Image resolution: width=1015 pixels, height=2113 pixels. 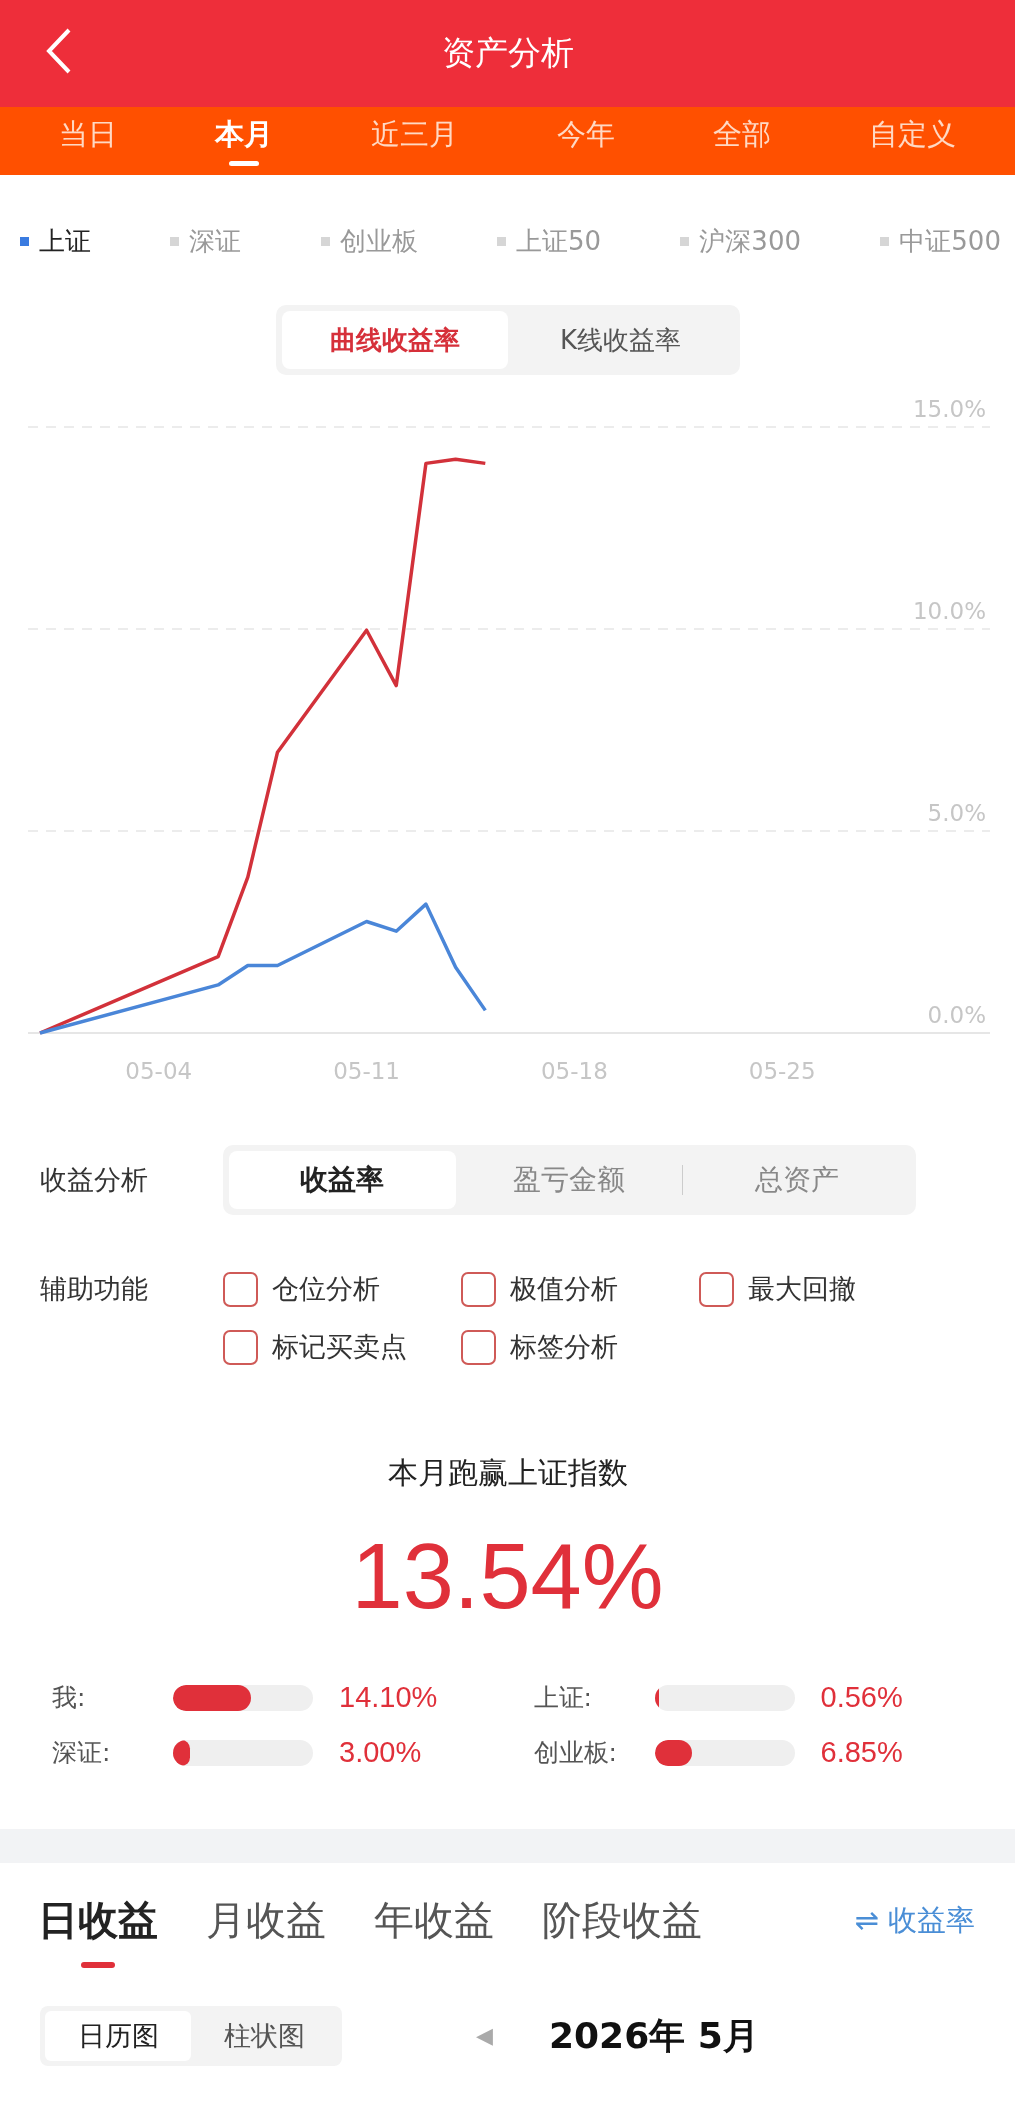 What do you see at coordinates (206, 241) in the screenshot?
I see `index-tab: 深证` at bounding box center [206, 241].